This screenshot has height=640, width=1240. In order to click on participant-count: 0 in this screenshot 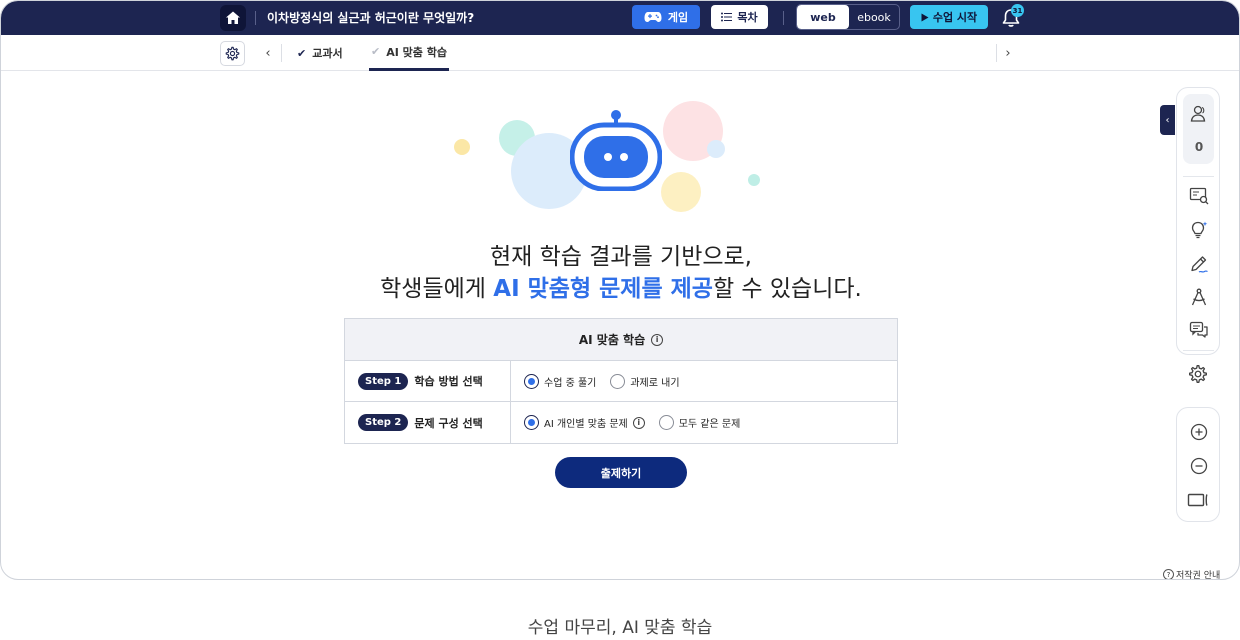, I will do `click(1199, 147)`.